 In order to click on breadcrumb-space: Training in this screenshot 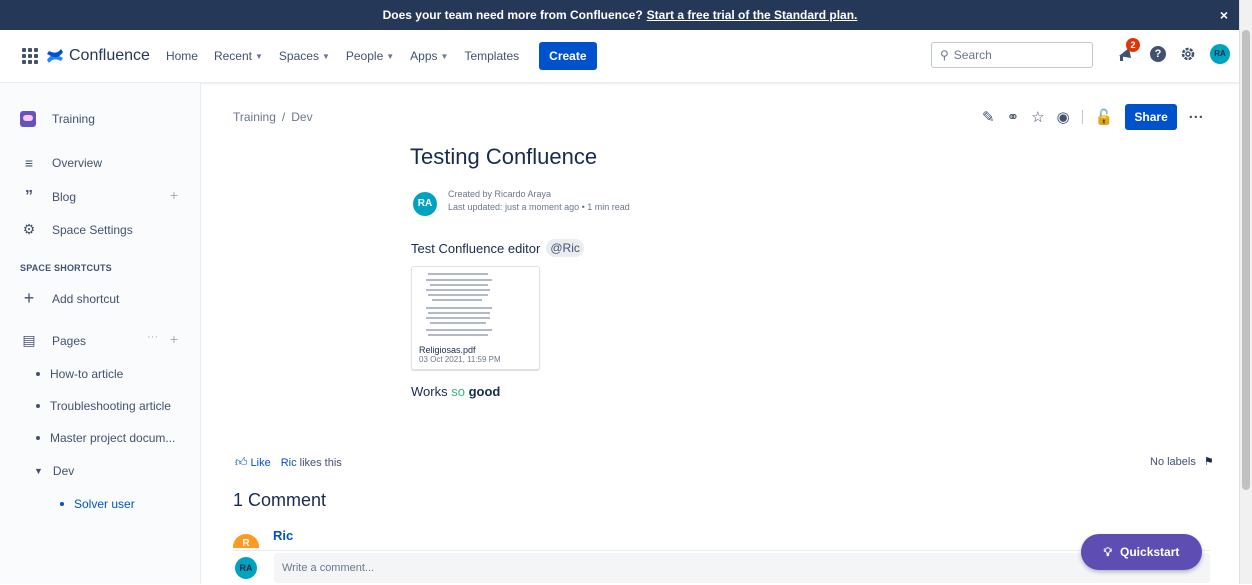, I will do `click(254, 117)`.